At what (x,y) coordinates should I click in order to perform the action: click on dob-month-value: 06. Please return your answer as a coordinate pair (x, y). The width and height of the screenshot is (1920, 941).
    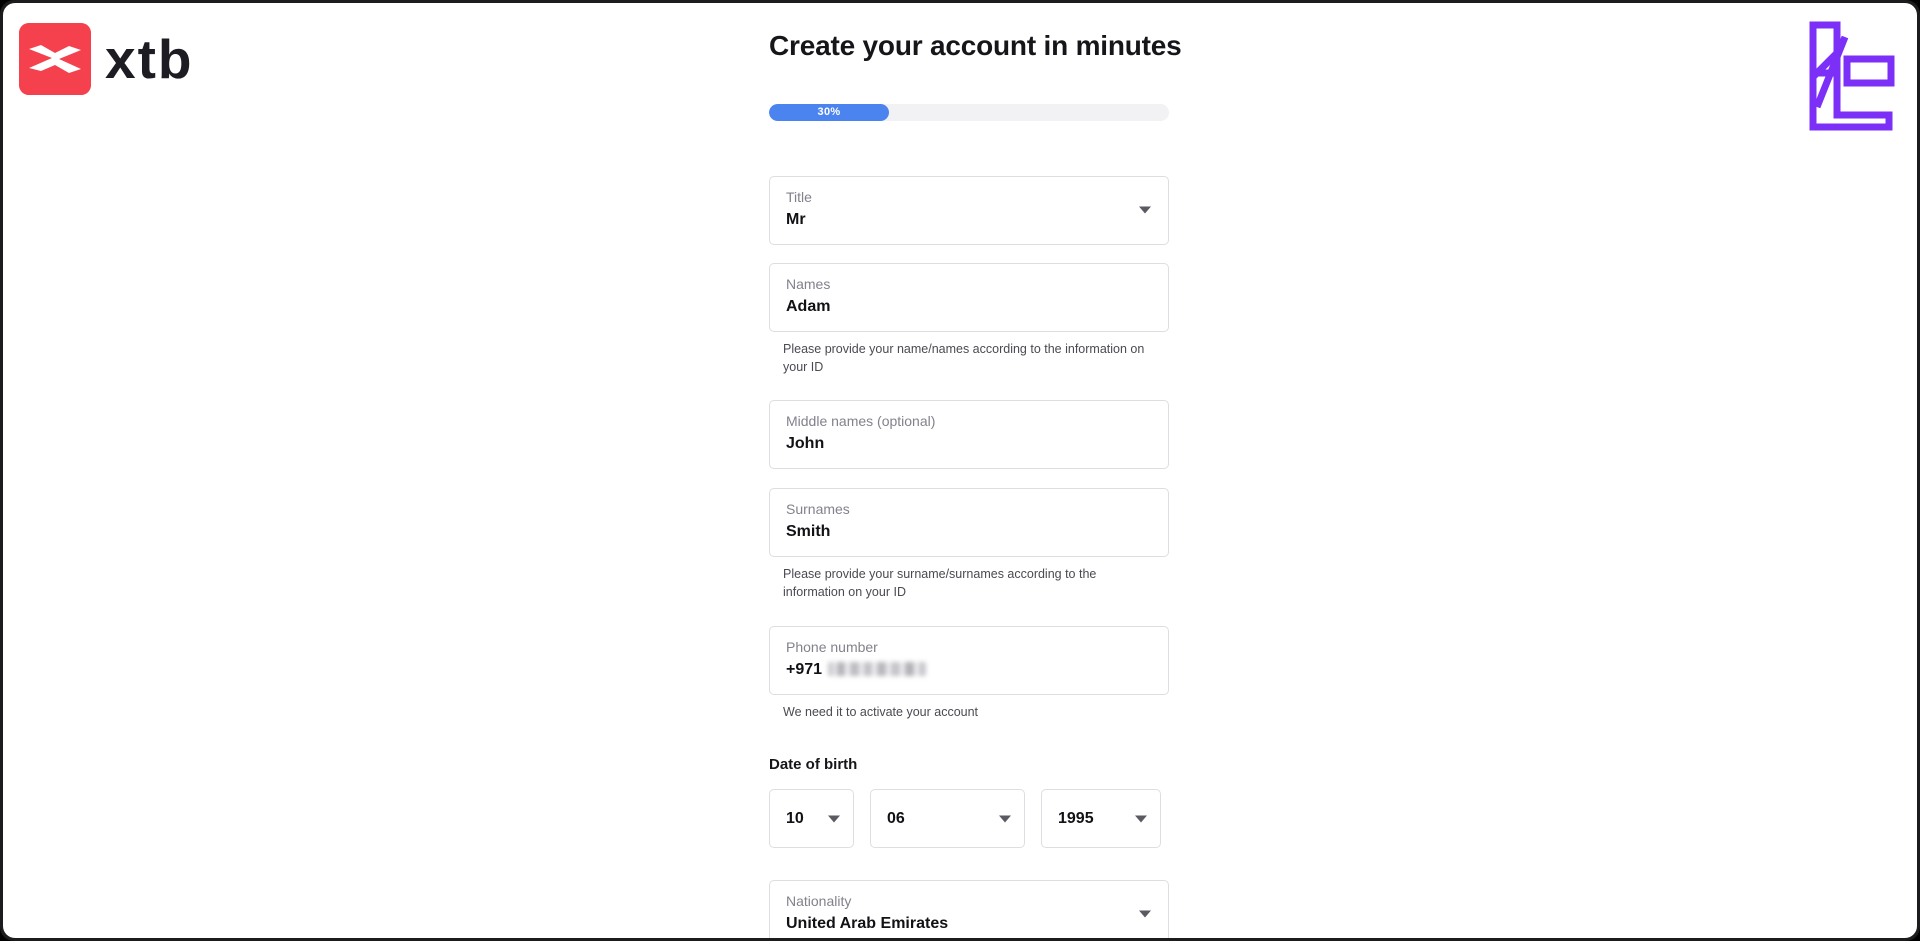
    Looking at the image, I should click on (896, 818).